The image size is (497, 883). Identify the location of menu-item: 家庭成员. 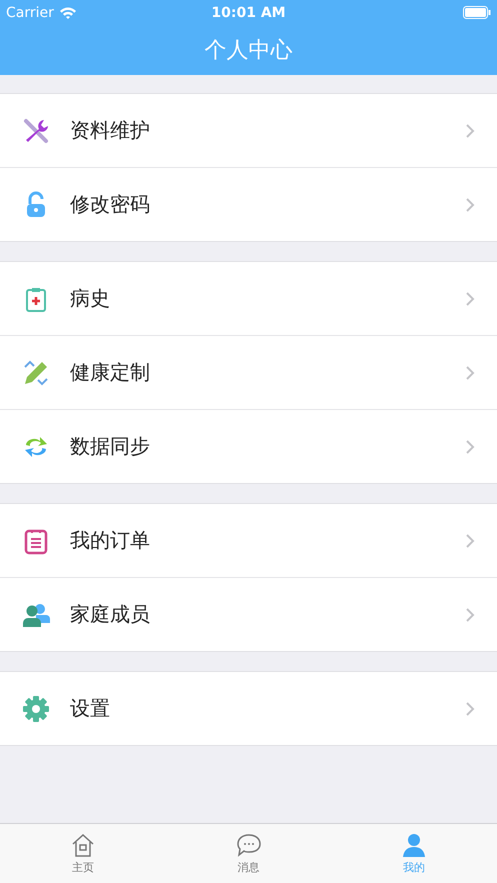
(257, 614).